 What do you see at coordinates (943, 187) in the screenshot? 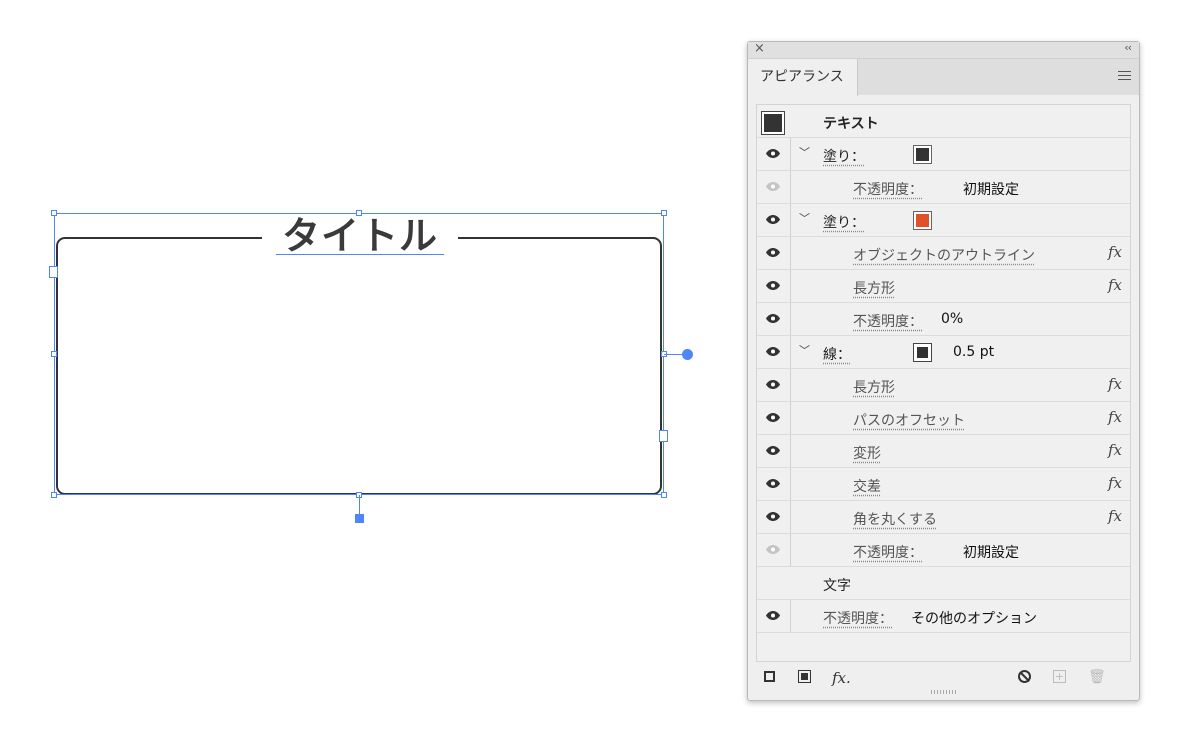
I see `row-opacity-1: 不透明度： 初期設定` at bounding box center [943, 187].